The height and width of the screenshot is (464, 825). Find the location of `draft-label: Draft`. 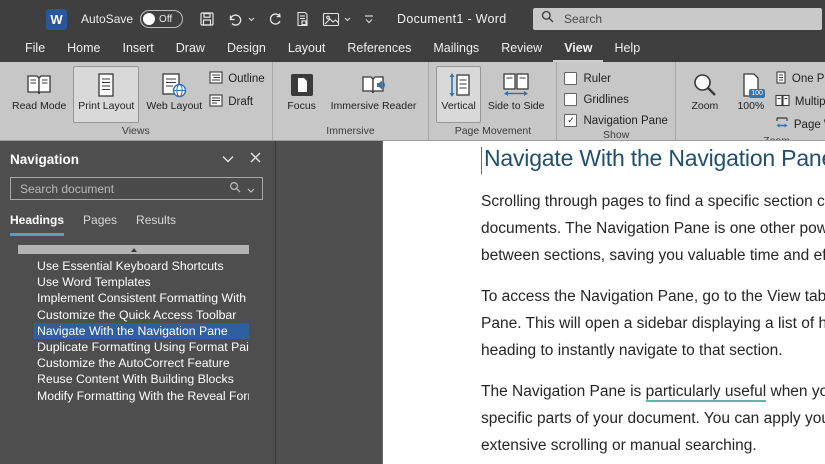

draft-label: Draft is located at coordinates (241, 102).